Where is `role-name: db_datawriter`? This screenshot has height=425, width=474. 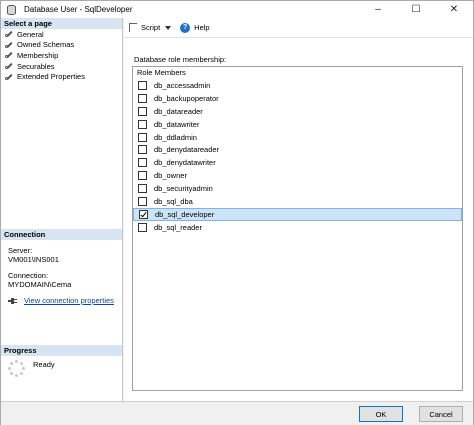 role-name: db_datawriter is located at coordinates (177, 124).